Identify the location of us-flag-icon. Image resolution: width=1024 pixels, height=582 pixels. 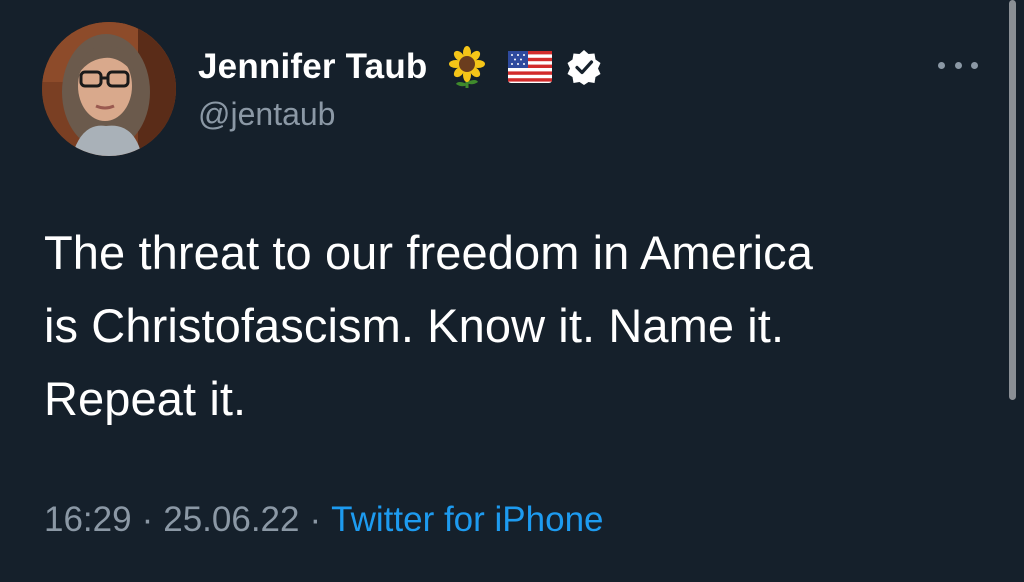
(529, 67).